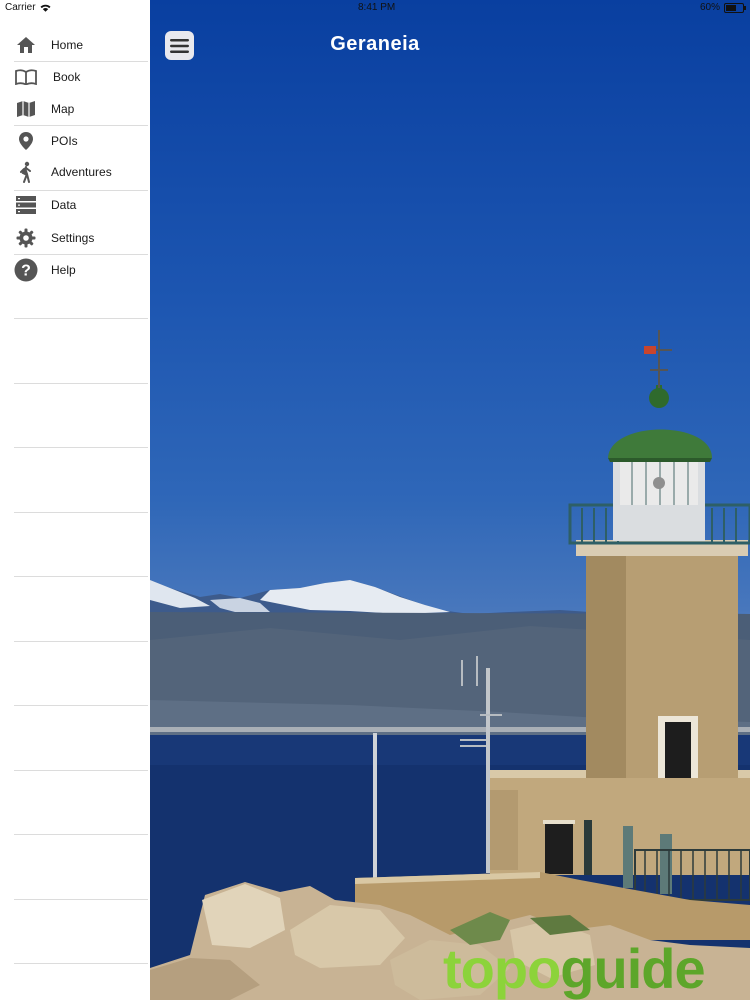 The width and height of the screenshot is (750, 1001). What do you see at coordinates (20, 7) in the screenshot?
I see `carrier-label: Carrier` at bounding box center [20, 7].